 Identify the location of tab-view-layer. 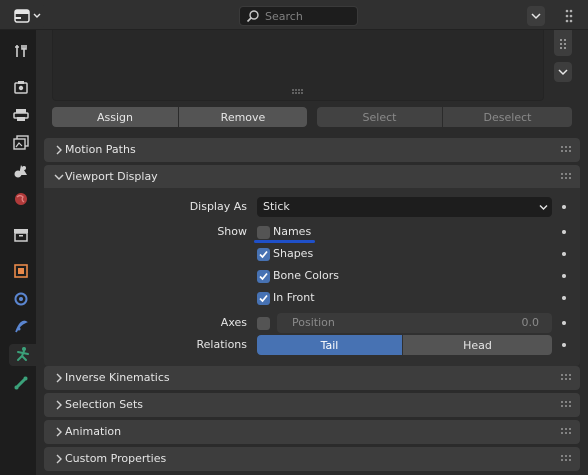
(21, 143).